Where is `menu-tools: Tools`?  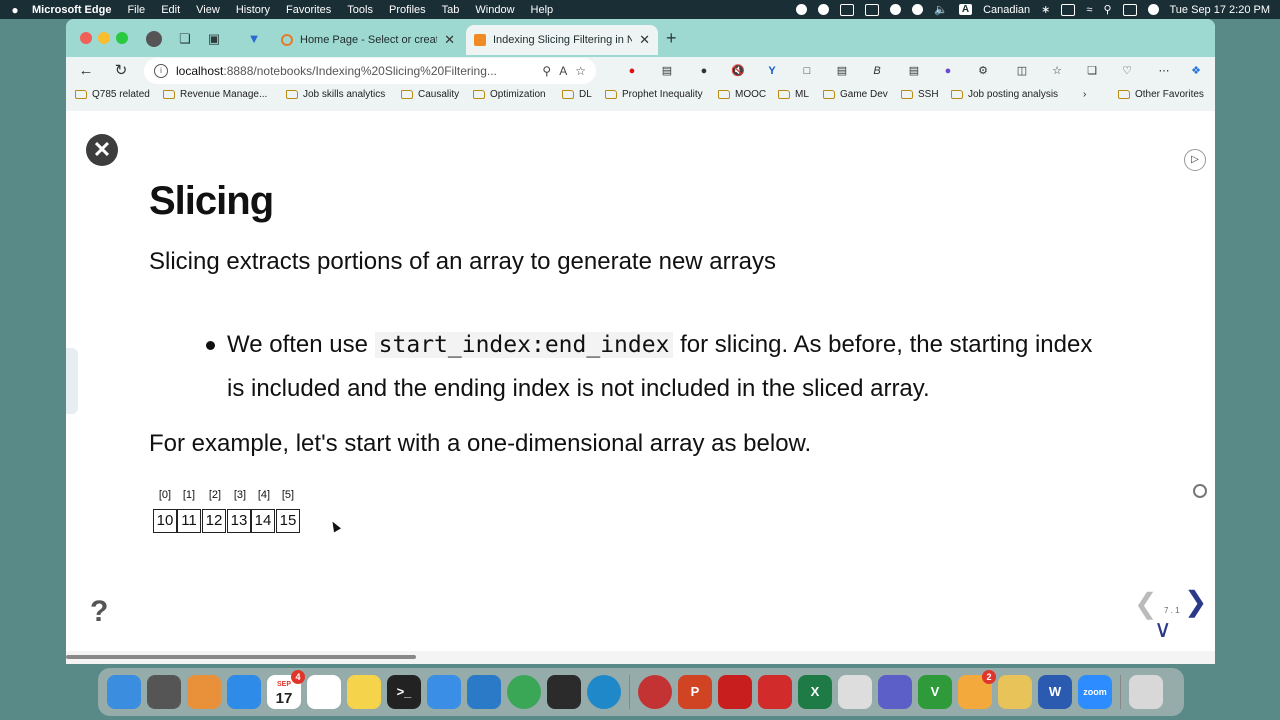 menu-tools: Tools is located at coordinates (360, 10).